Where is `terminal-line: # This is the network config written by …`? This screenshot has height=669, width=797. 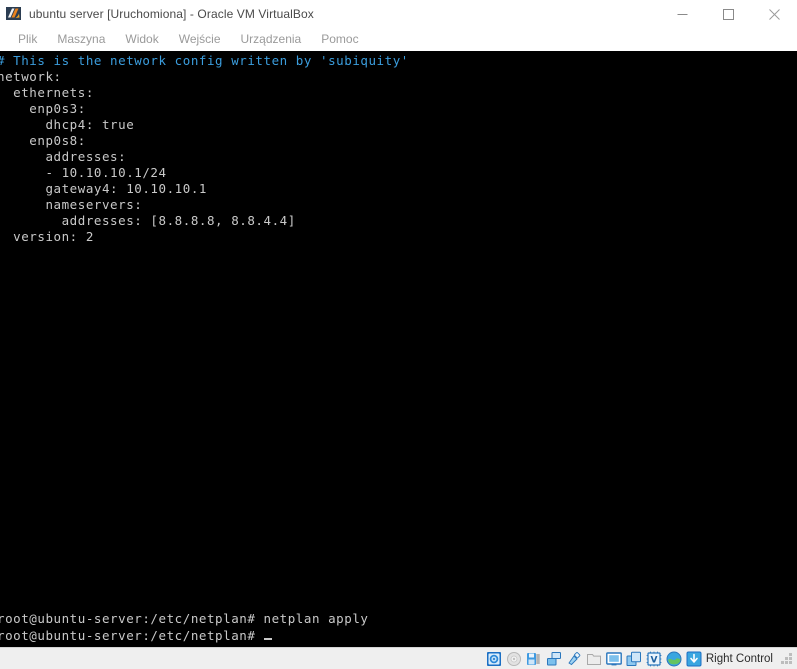
terminal-line: # This is the network config written by … is located at coordinates (204, 60).